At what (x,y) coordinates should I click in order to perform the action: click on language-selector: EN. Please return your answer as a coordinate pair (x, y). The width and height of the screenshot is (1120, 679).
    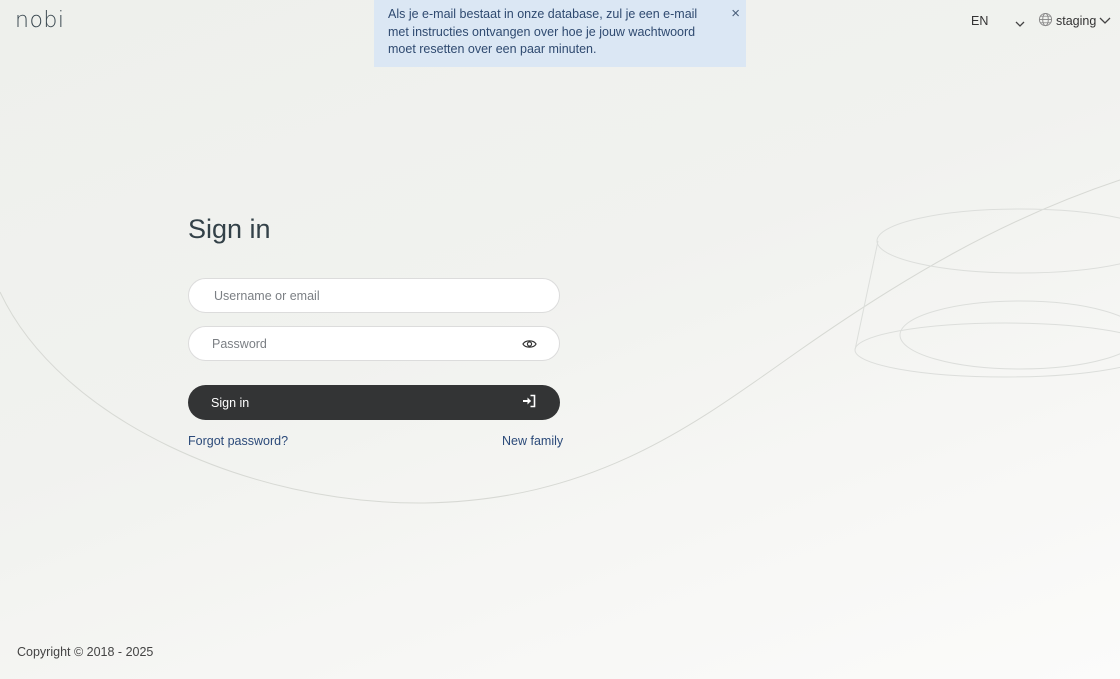
    Looking at the image, I should click on (979, 21).